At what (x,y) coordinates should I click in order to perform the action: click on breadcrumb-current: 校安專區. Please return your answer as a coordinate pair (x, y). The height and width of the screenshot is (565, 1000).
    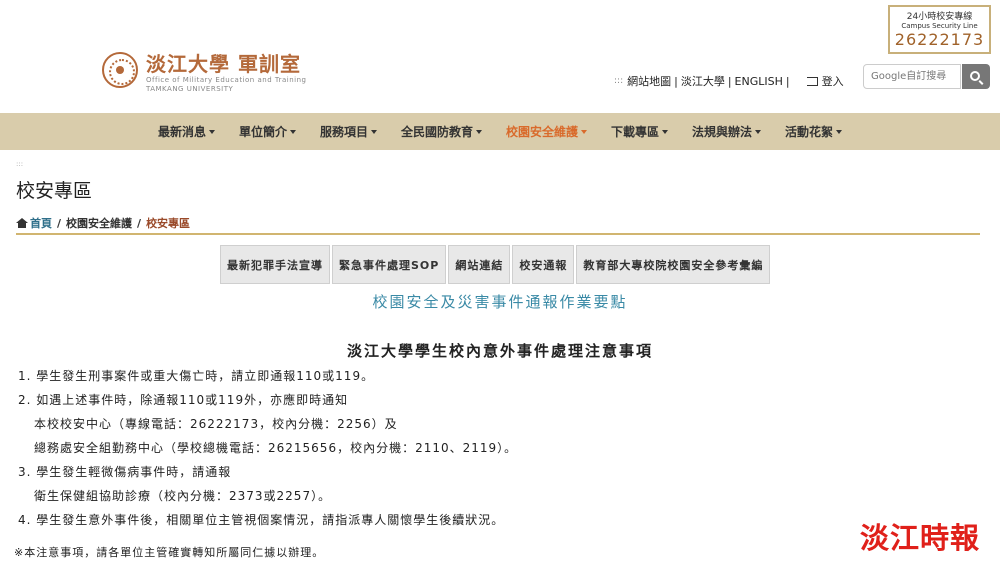
    Looking at the image, I should click on (168, 223).